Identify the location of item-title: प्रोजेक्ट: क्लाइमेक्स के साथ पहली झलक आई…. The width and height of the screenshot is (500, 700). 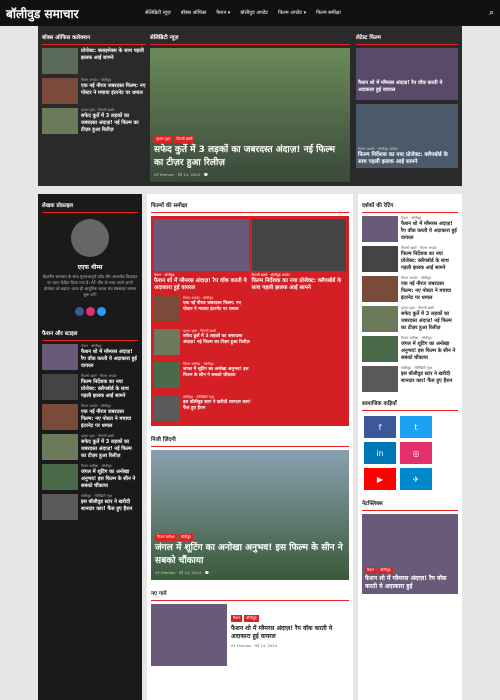
(113, 55).